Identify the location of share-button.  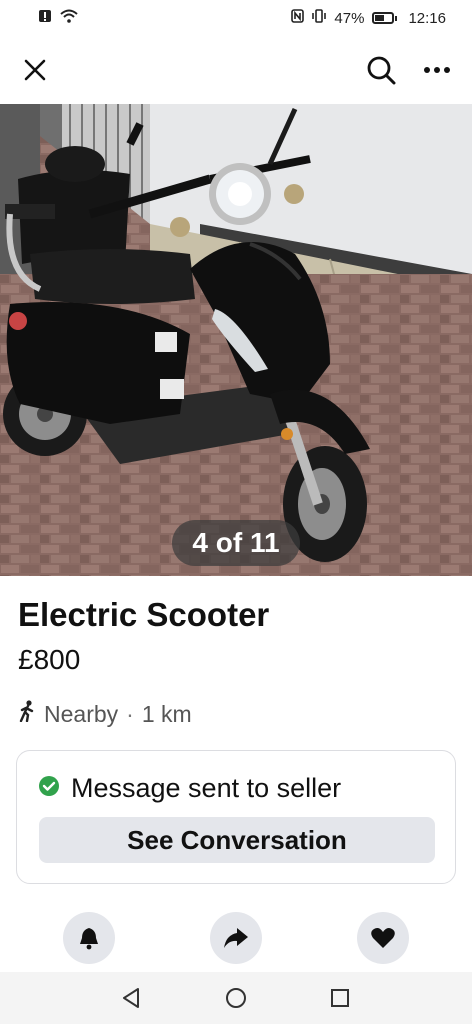
(236, 938).